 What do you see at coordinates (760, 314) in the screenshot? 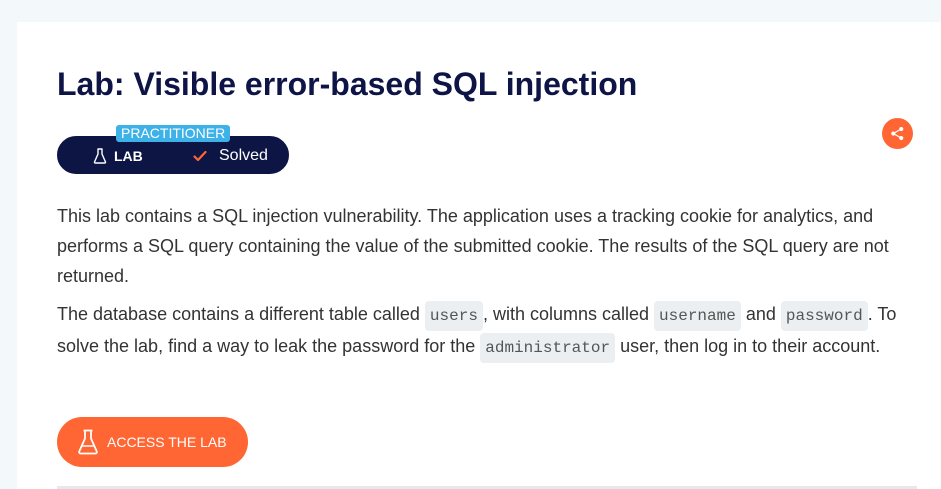
I see `description-text: and` at bounding box center [760, 314].